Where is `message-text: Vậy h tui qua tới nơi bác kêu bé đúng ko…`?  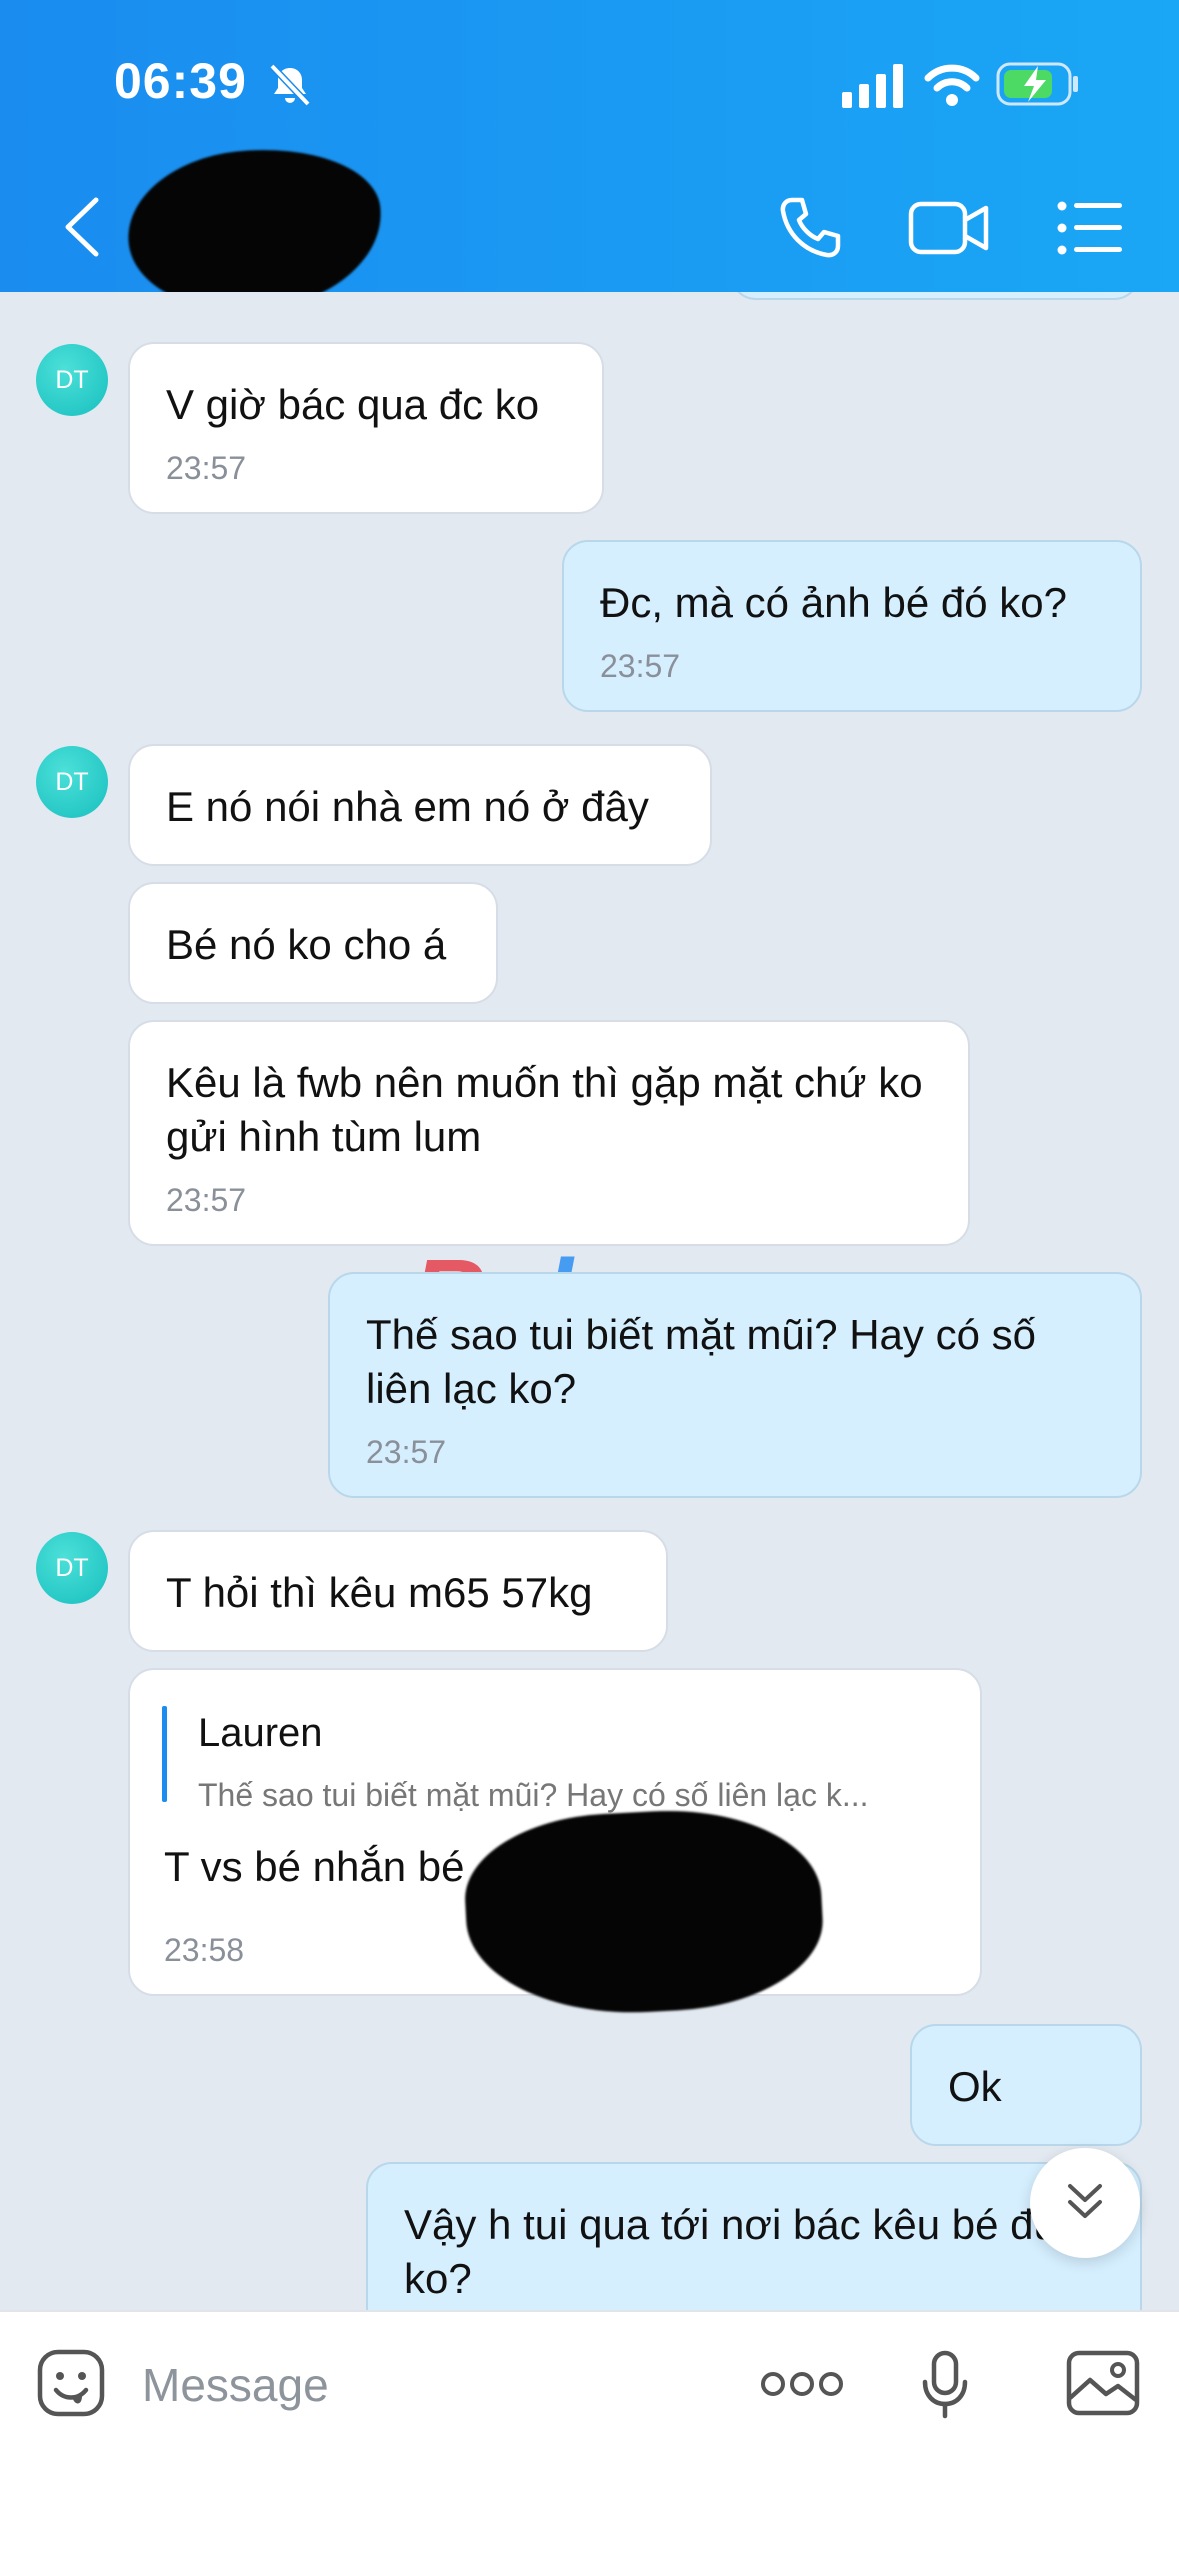
message-text: Vậy h tui qua tới nơi bác kêu bé đúng ko… is located at coordinates (754, 2251).